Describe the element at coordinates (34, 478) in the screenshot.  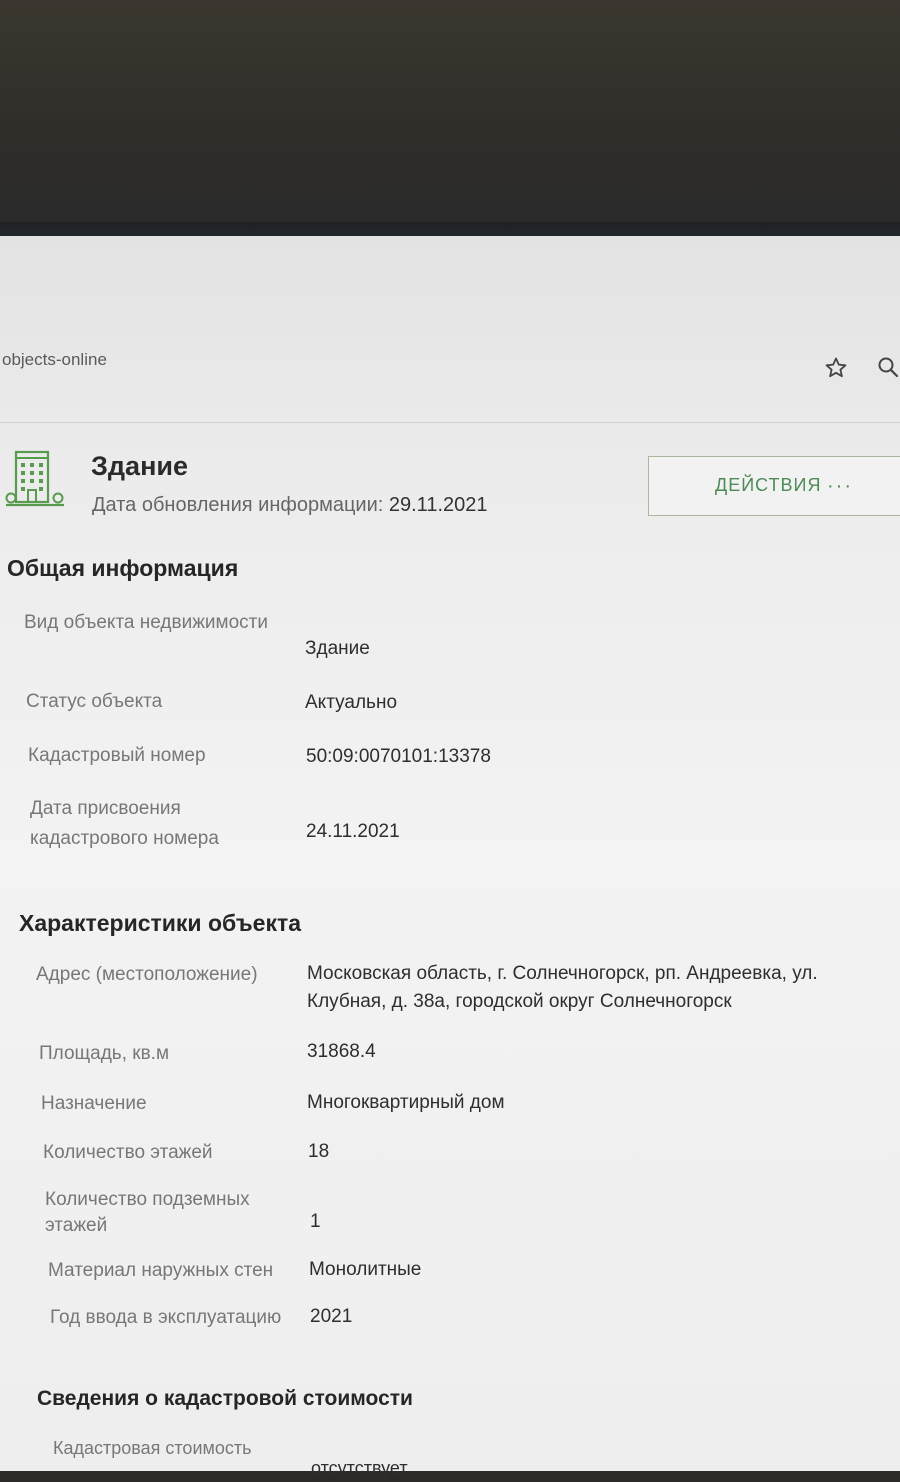
I see `building-icon` at that location.